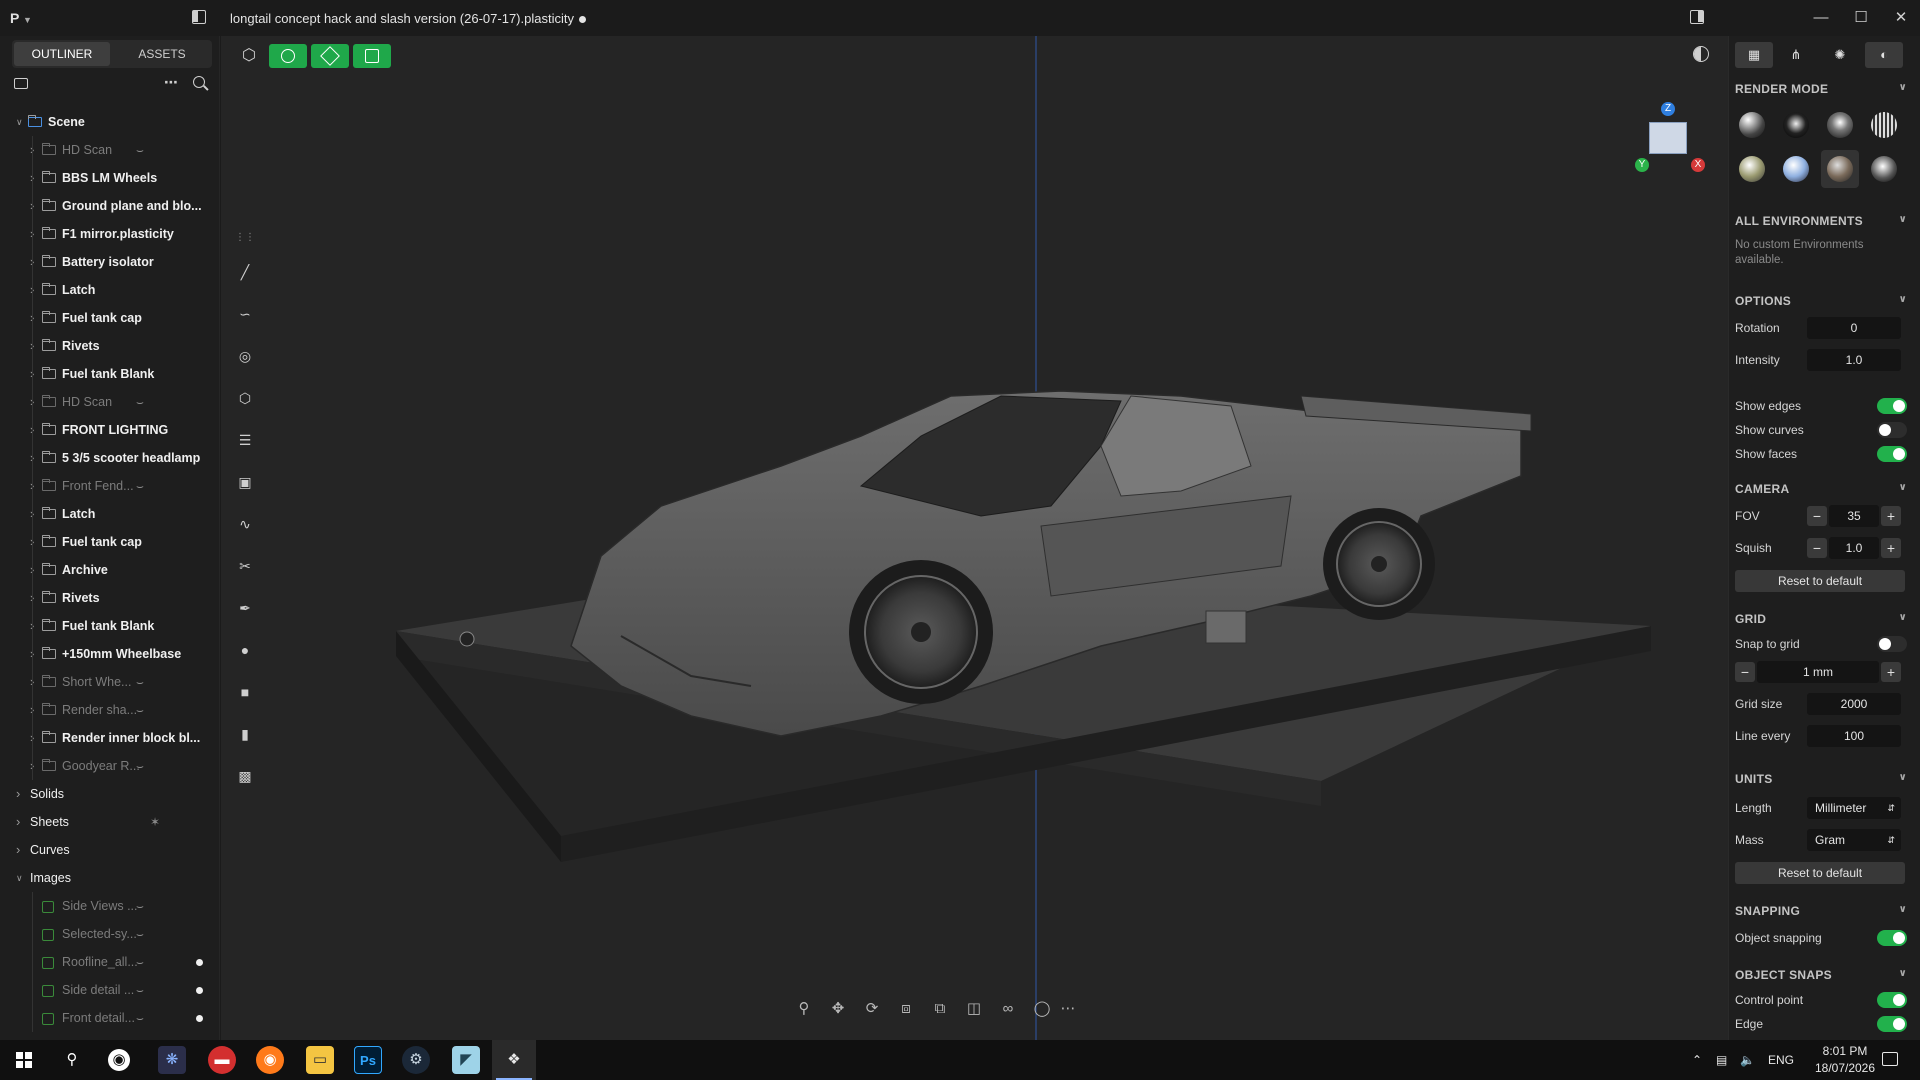 Image resolution: width=1920 pixels, height=1080 pixels. Describe the element at coordinates (1892, 938) in the screenshot. I see `object-snapping-toggle` at that location.